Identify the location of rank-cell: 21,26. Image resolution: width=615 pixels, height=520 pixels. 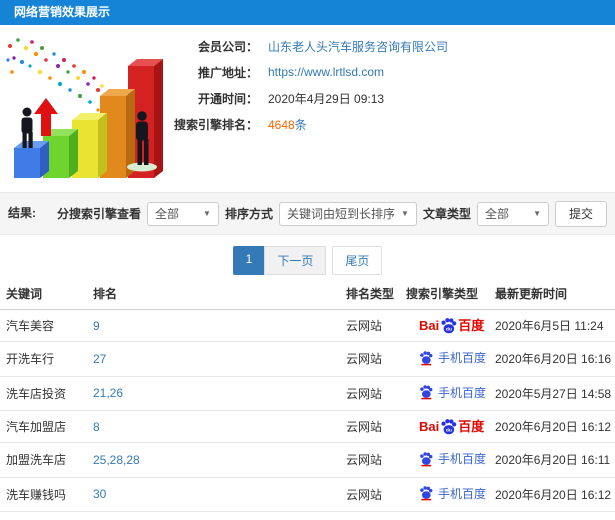
(214, 393).